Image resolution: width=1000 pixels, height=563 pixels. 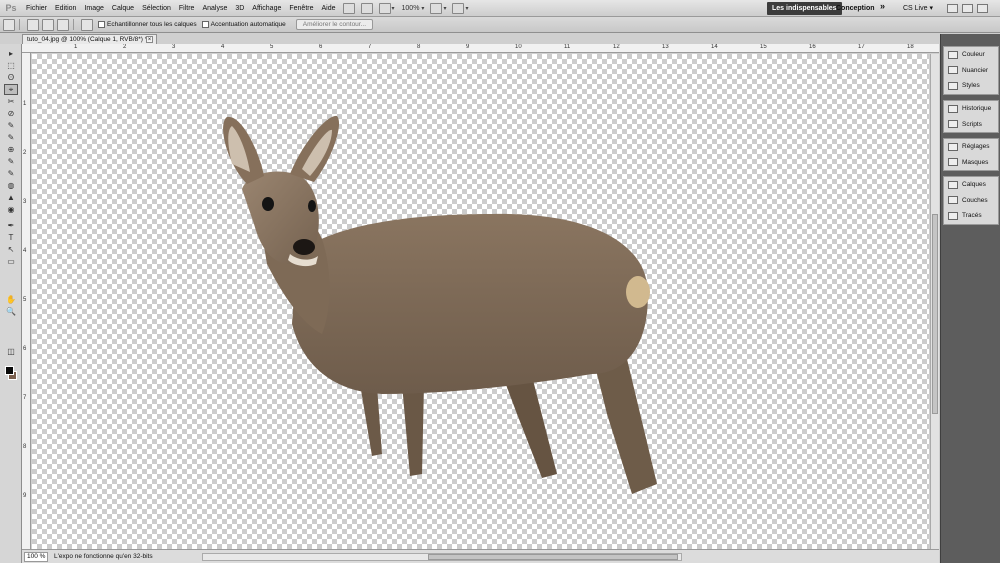 I want to click on ruler-tick-label: 1, so click(x=76, y=47).